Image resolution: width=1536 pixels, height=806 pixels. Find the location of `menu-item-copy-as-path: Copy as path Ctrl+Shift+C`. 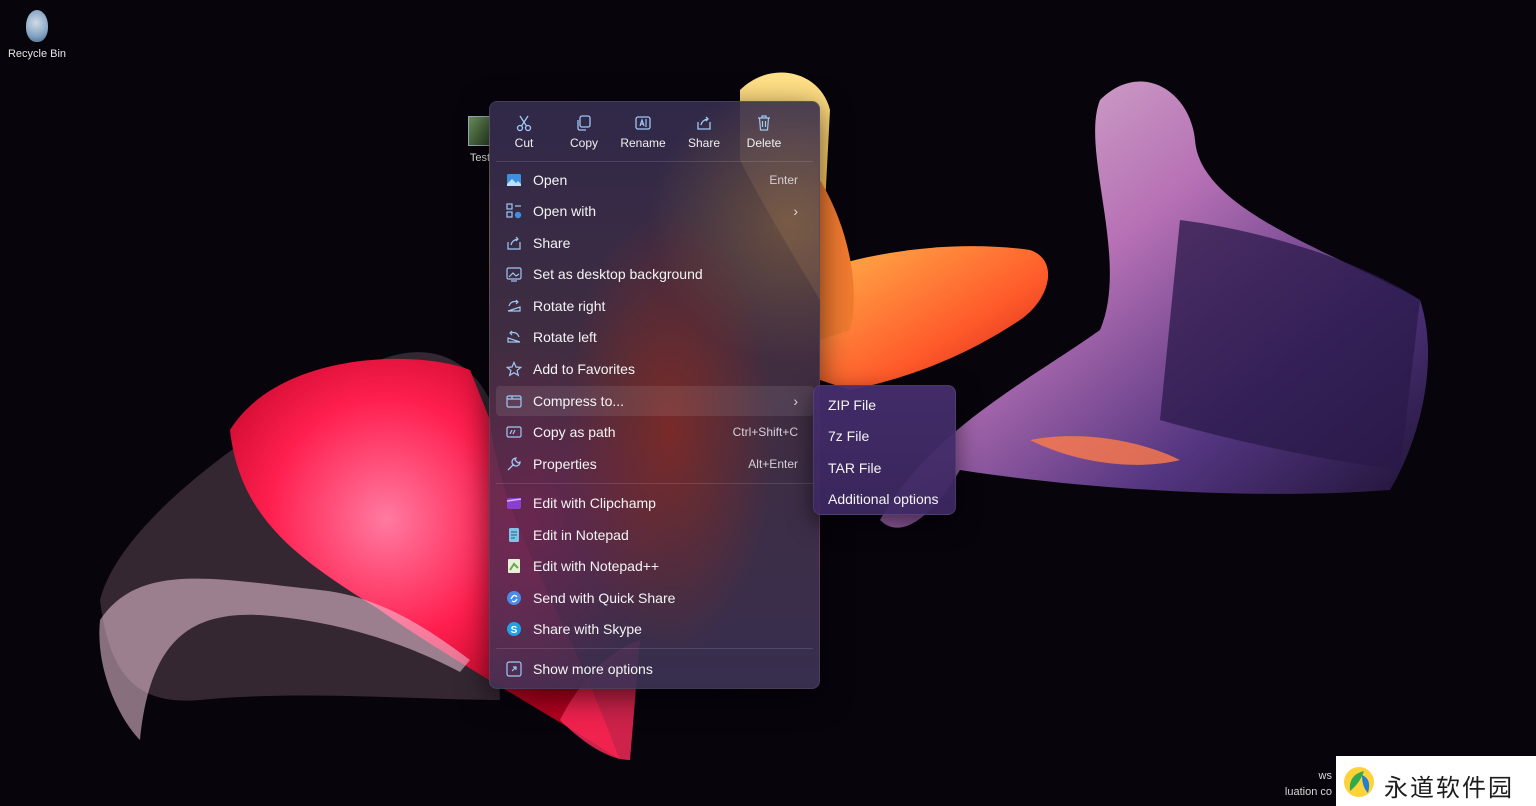

menu-item-copy-as-path: Copy as path Ctrl+Shift+C is located at coordinates (655, 432).